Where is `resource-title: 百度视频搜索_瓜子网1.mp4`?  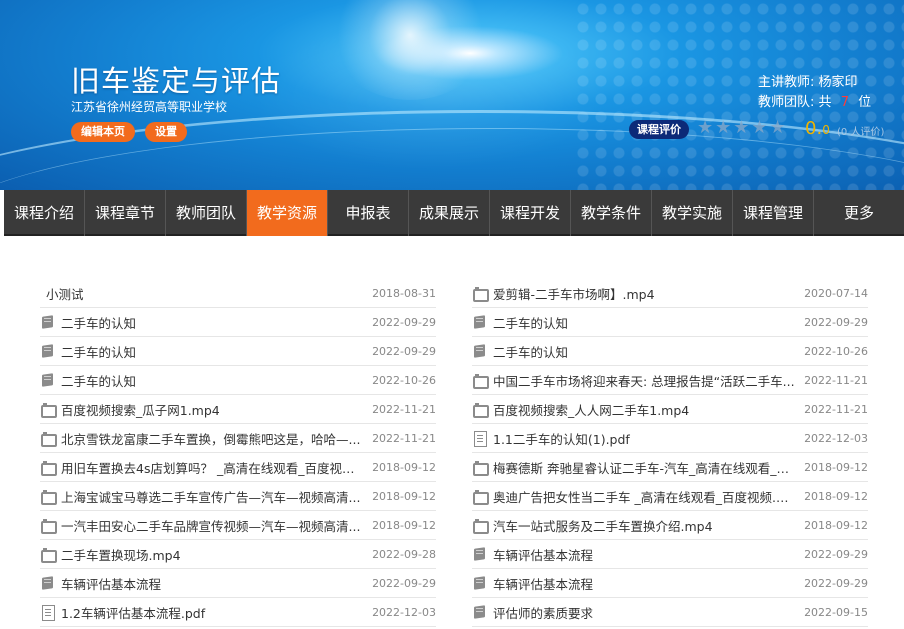
resource-title: 百度视频搜索_瓜子网1.mp4 is located at coordinates (216, 409).